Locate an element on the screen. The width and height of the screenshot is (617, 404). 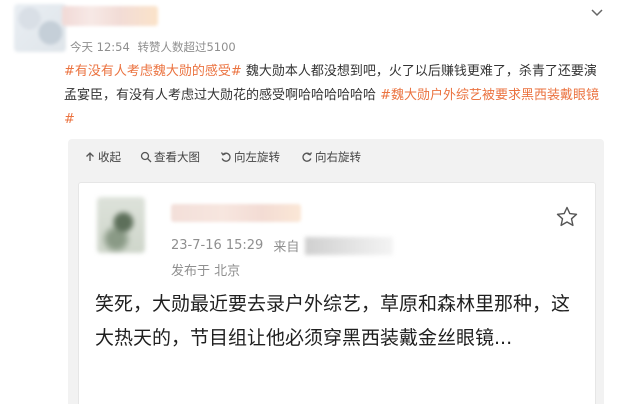
repost-username-blurred is located at coordinates (236, 213).